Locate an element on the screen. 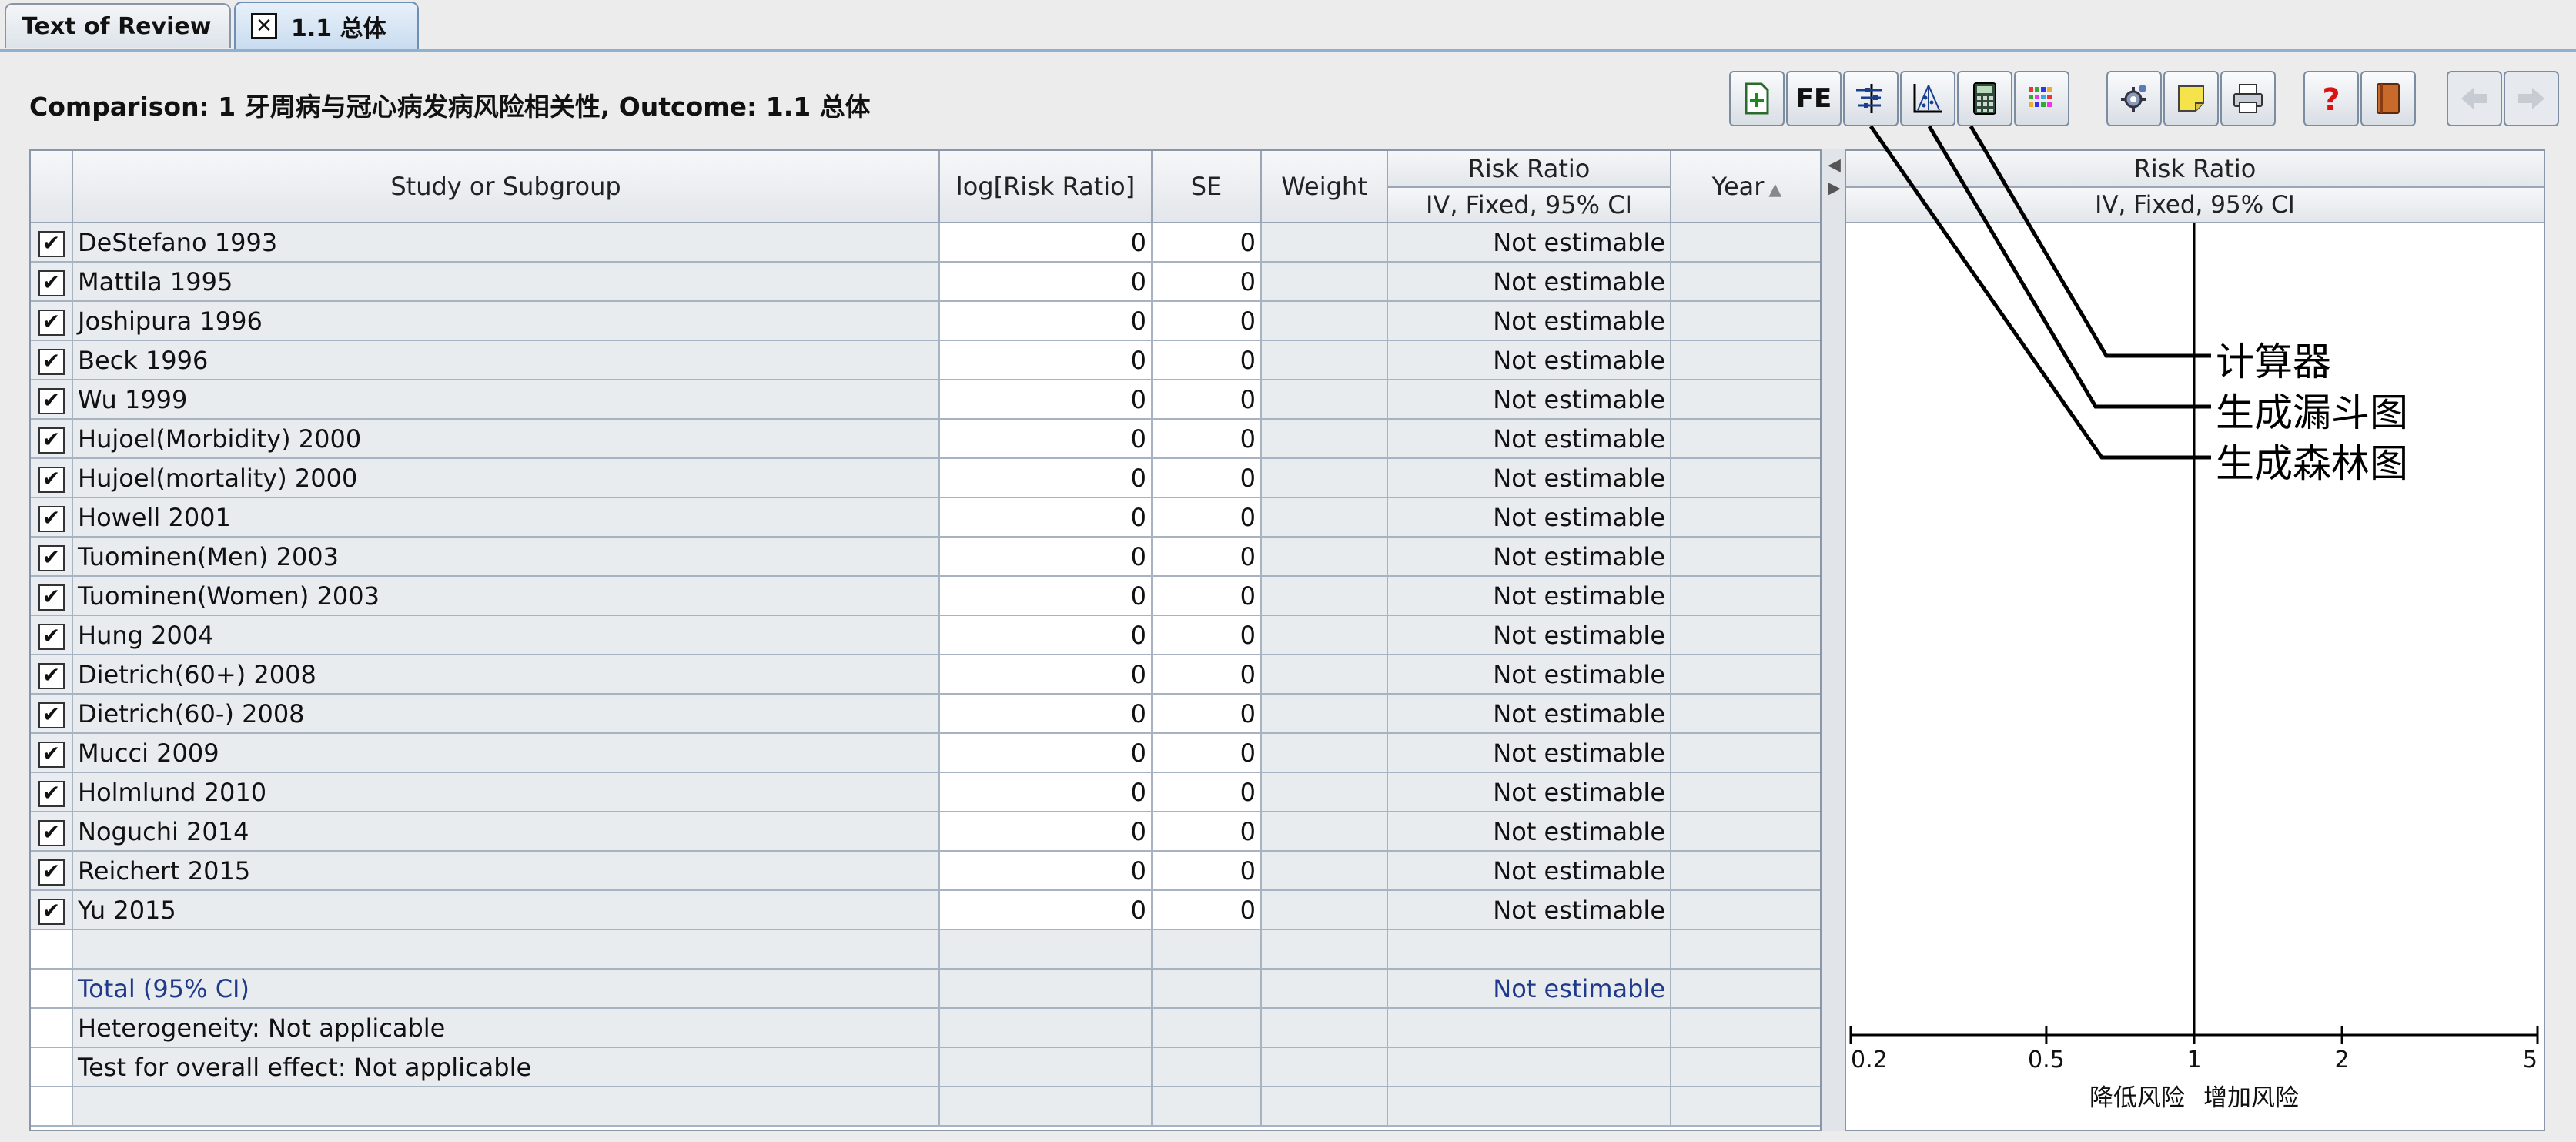 This screenshot has height=1142, width=2576. table-row: ✔ Wu 1999 0 0 Not estimable is located at coordinates (926, 400).